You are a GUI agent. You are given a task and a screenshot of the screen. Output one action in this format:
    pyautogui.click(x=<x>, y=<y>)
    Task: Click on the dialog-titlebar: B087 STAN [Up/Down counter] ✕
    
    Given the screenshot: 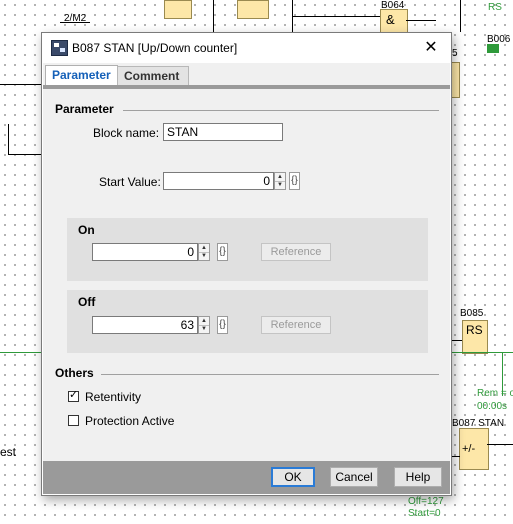 What is the action you would take?
    pyautogui.click(x=246, y=48)
    